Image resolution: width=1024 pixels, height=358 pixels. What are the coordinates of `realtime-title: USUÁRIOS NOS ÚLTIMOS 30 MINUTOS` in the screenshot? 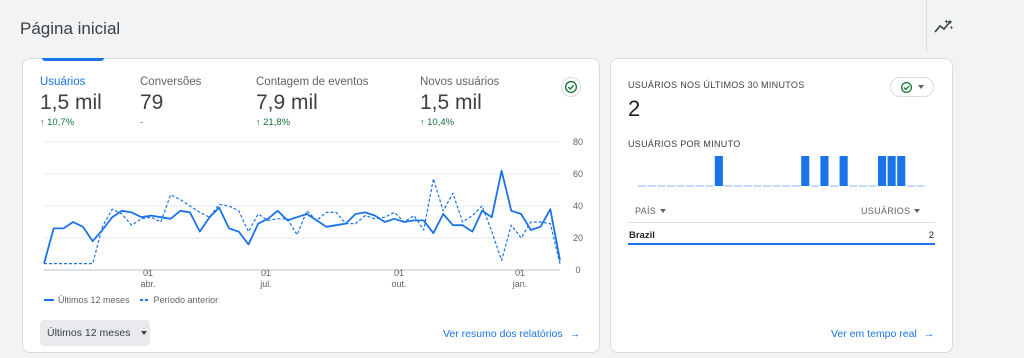 It's located at (716, 85).